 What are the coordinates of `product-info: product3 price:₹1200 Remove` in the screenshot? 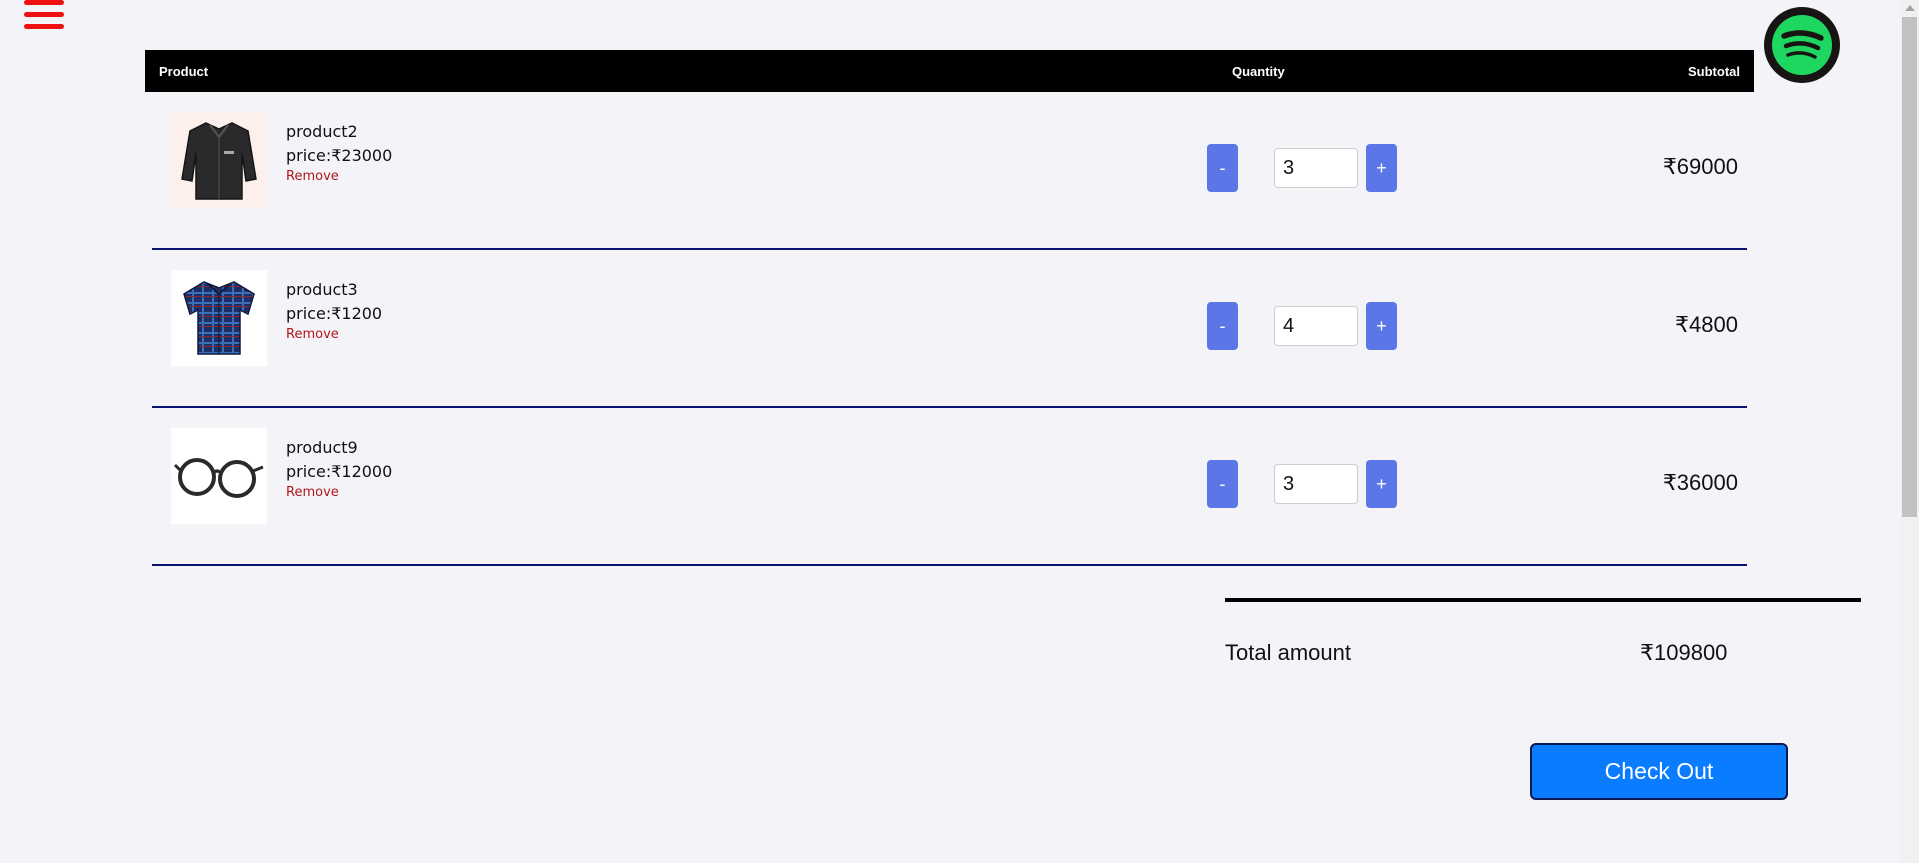 It's located at (334, 311).